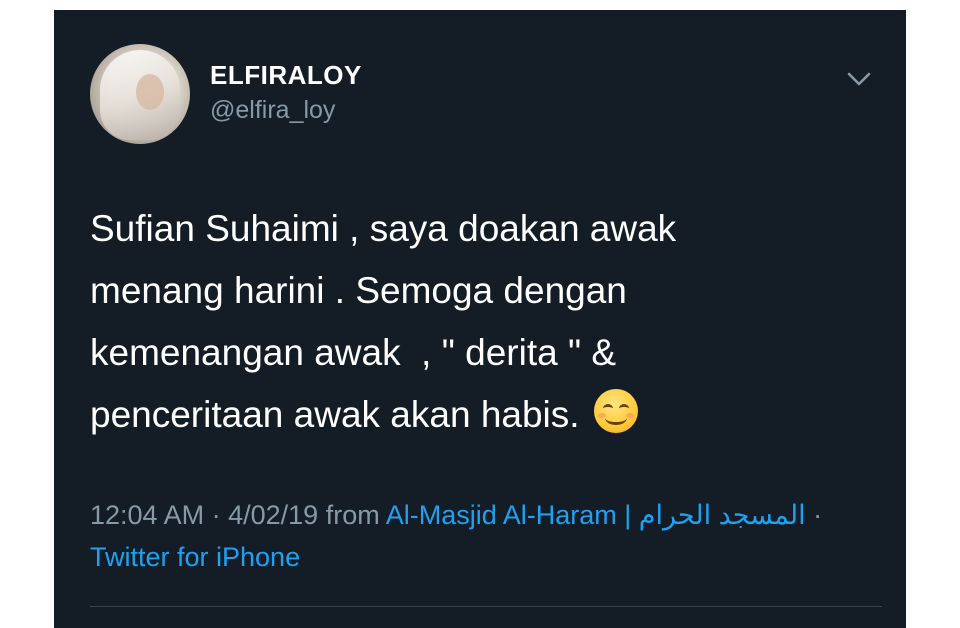 The width and height of the screenshot is (960, 628). I want to click on chevron-down-icon, so click(859, 79).